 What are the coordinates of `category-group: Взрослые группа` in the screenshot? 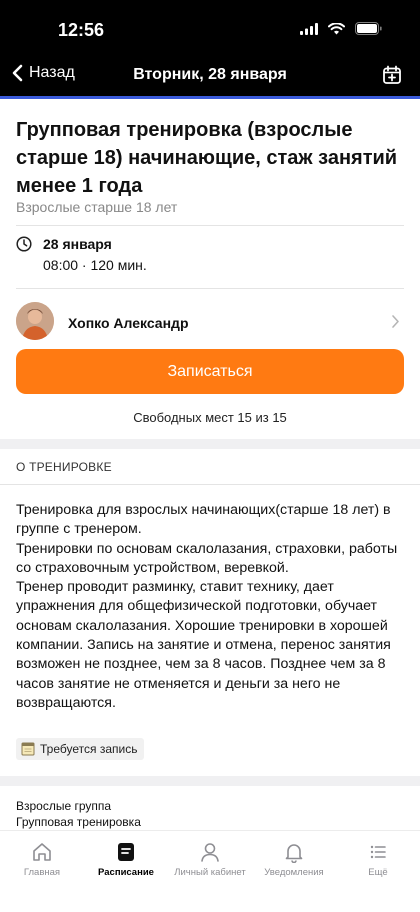 It's located at (64, 806).